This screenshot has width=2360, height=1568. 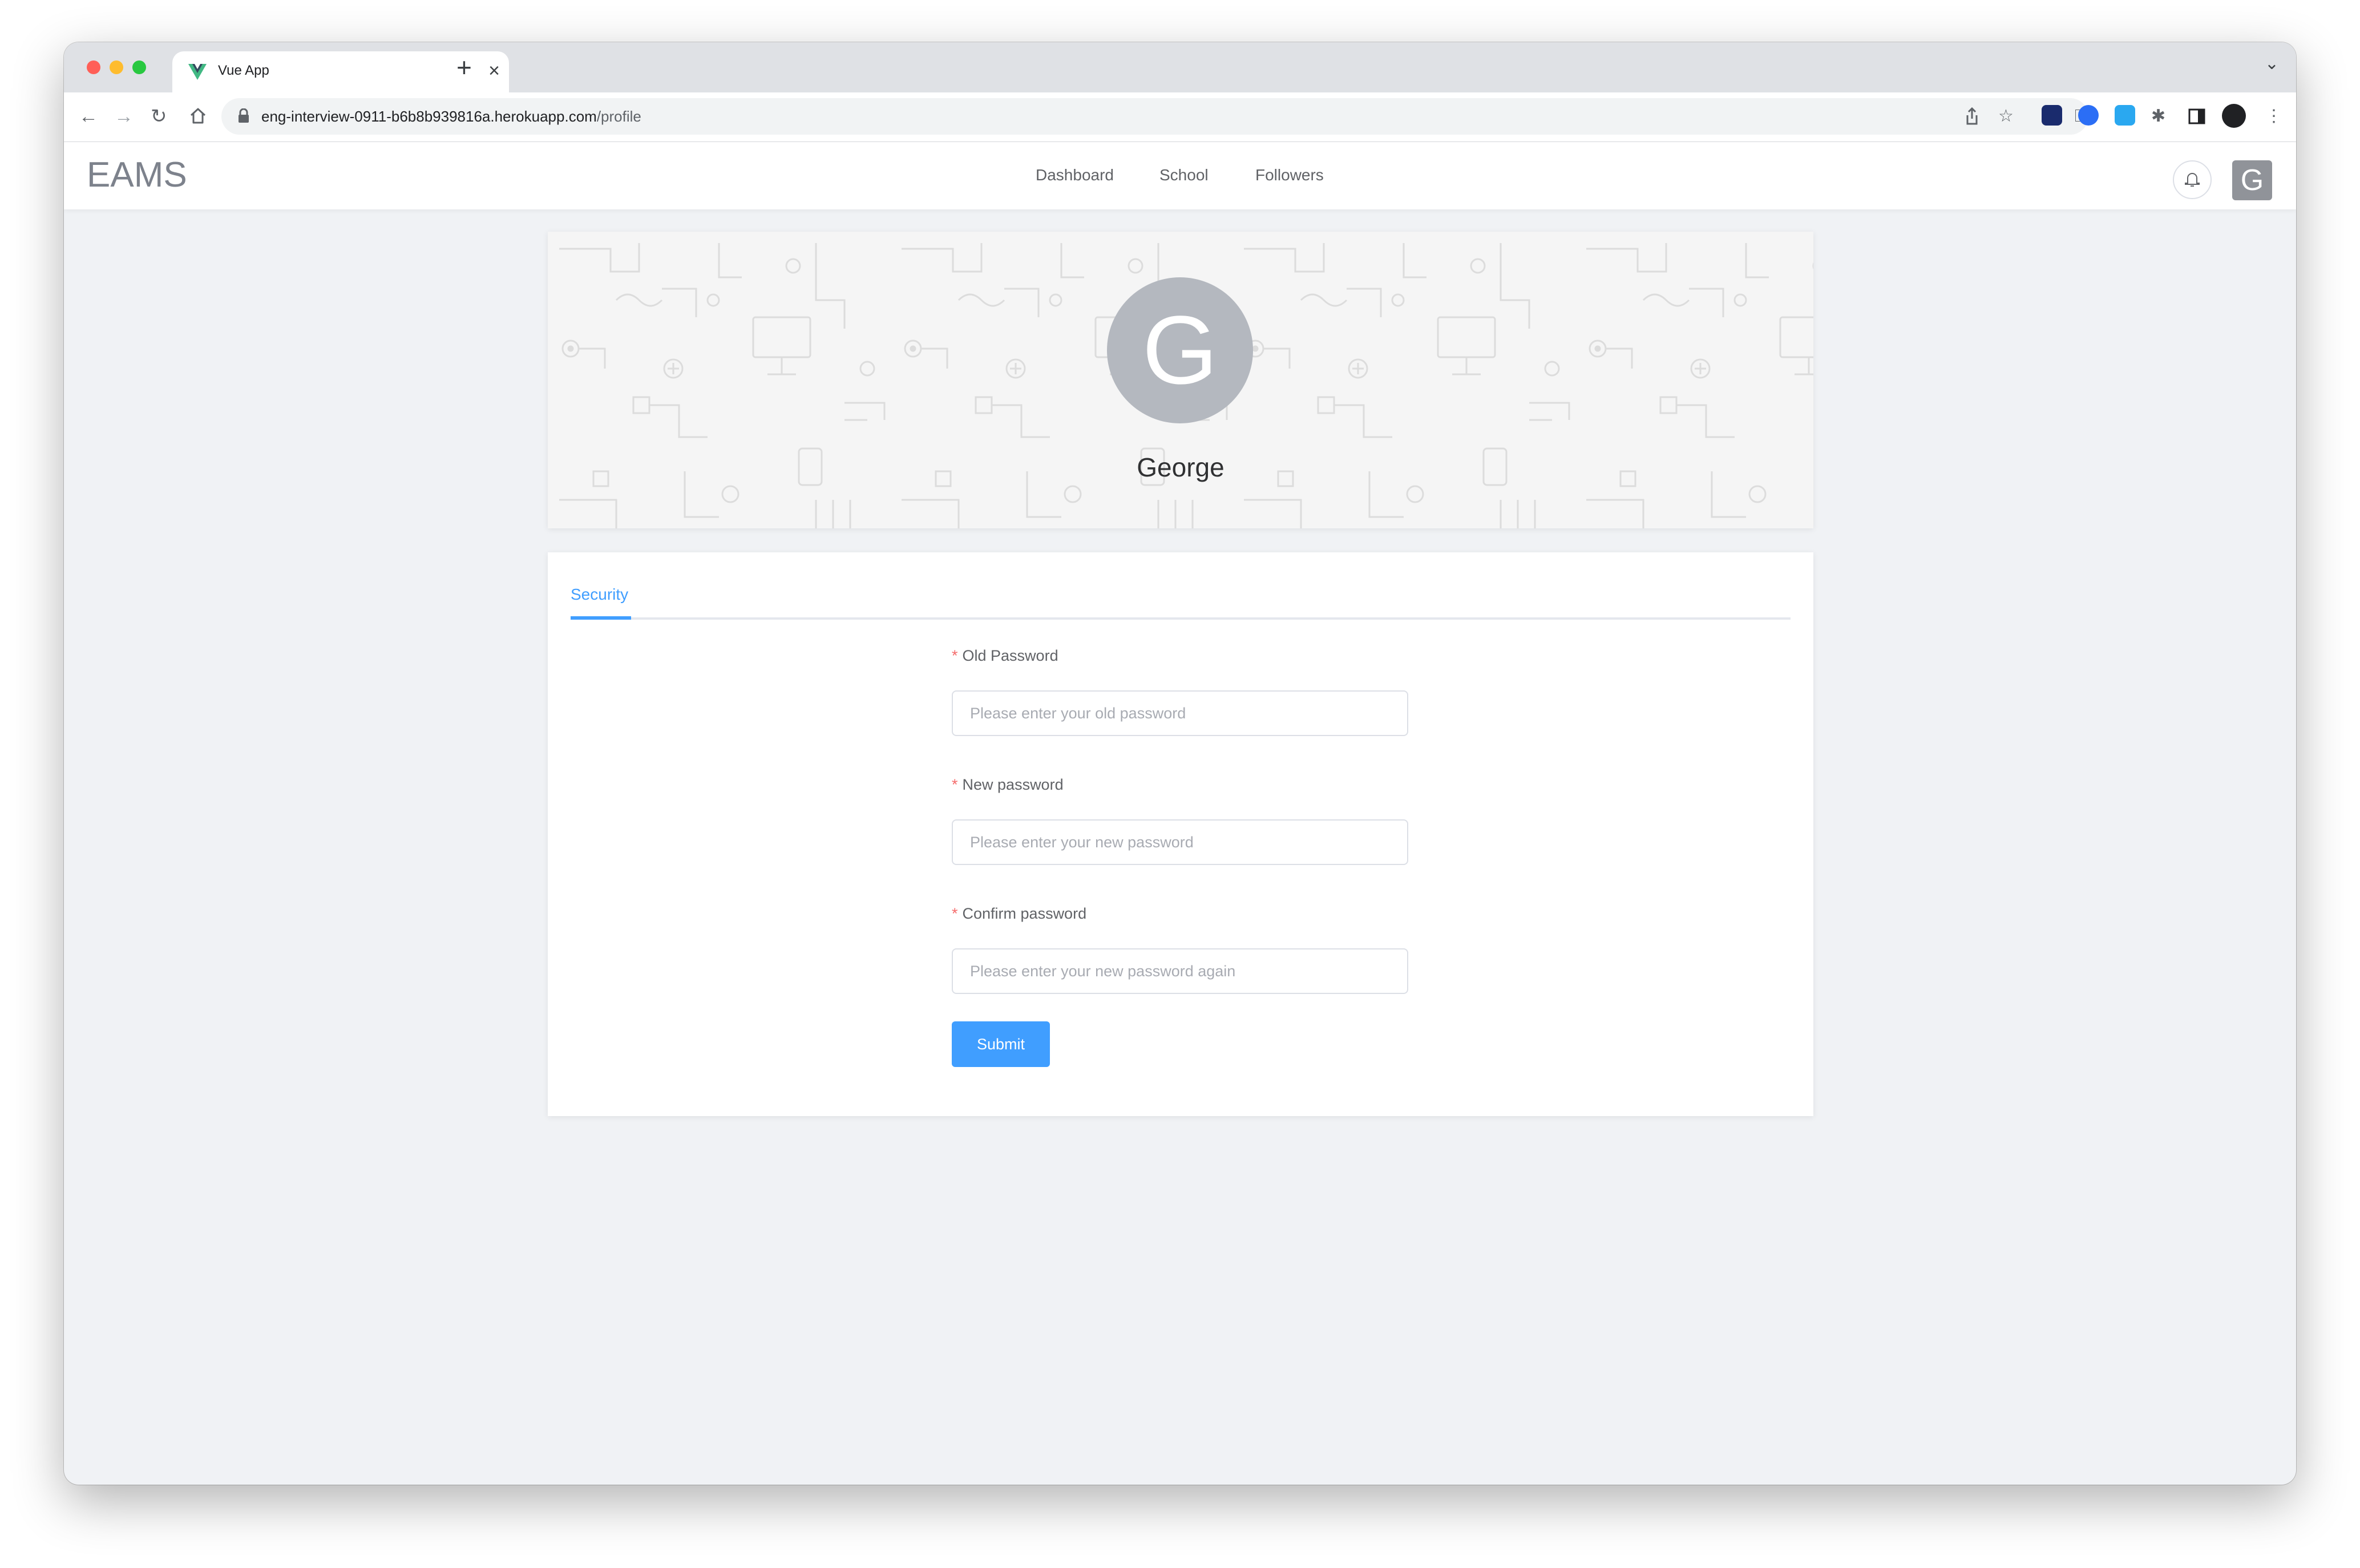 What do you see at coordinates (1181, 467) in the screenshot?
I see `profile-name: George` at bounding box center [1181, 467].